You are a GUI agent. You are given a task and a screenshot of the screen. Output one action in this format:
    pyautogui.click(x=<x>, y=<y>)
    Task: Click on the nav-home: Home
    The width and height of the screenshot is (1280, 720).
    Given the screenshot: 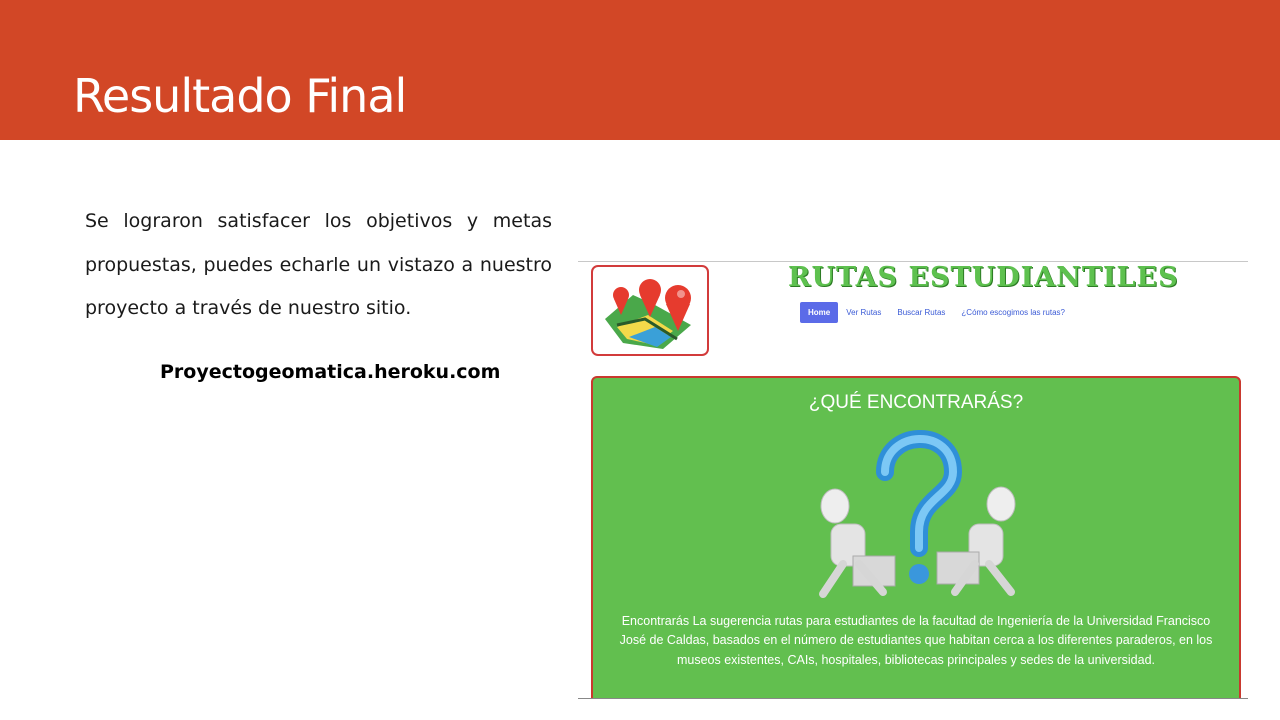 What is the action you would take?
    pyautogui.click(x=819, y=312)
    